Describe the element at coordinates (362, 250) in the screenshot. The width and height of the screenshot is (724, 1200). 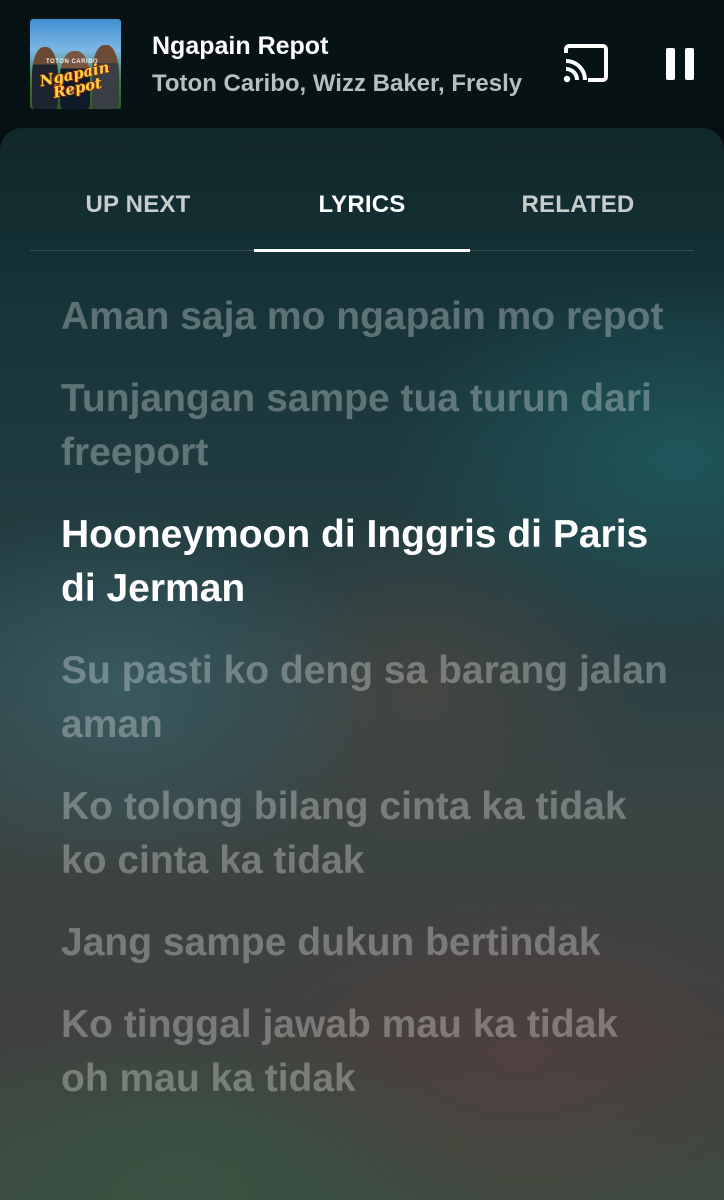
I see `tab-selected-indicator` at that location.